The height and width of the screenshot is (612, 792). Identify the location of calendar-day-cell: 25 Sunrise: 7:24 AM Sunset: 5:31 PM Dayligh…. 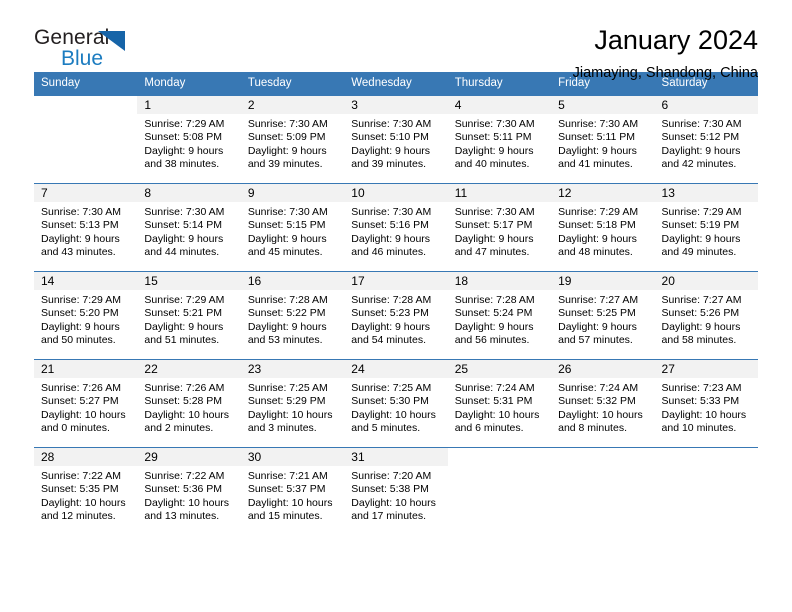
(499, 403).